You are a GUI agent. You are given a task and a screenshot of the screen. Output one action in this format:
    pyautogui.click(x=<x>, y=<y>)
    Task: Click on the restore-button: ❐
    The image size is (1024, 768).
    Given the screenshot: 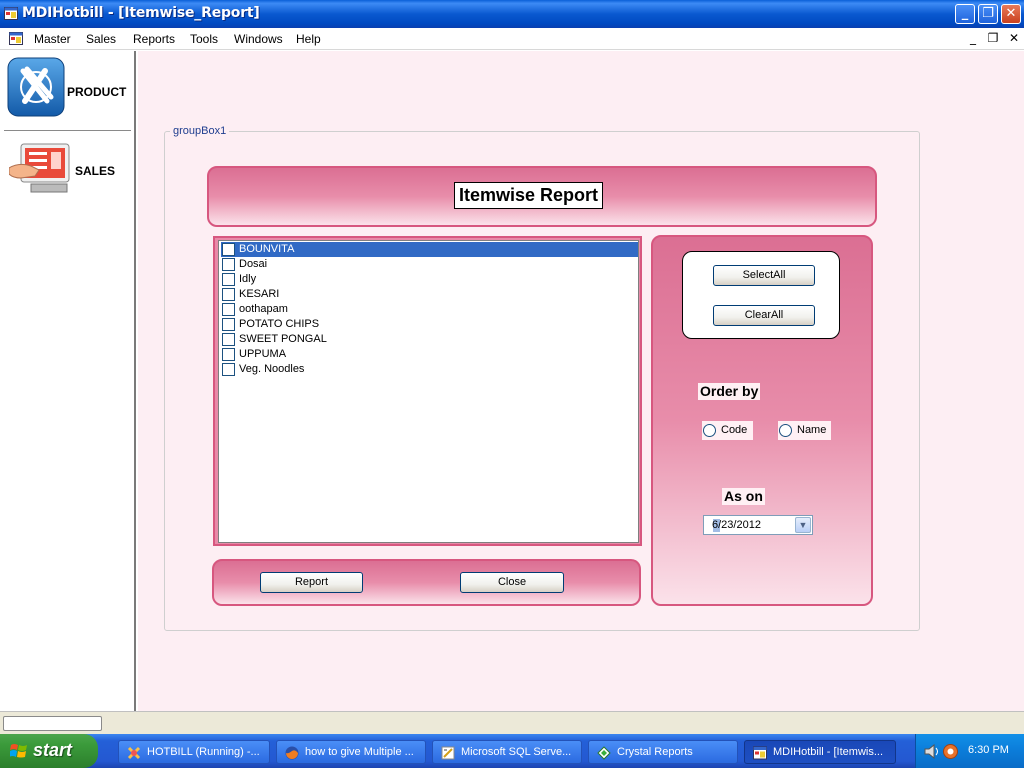 What is the action you would take?
    pyautogui.click(x=988, y=14)
    